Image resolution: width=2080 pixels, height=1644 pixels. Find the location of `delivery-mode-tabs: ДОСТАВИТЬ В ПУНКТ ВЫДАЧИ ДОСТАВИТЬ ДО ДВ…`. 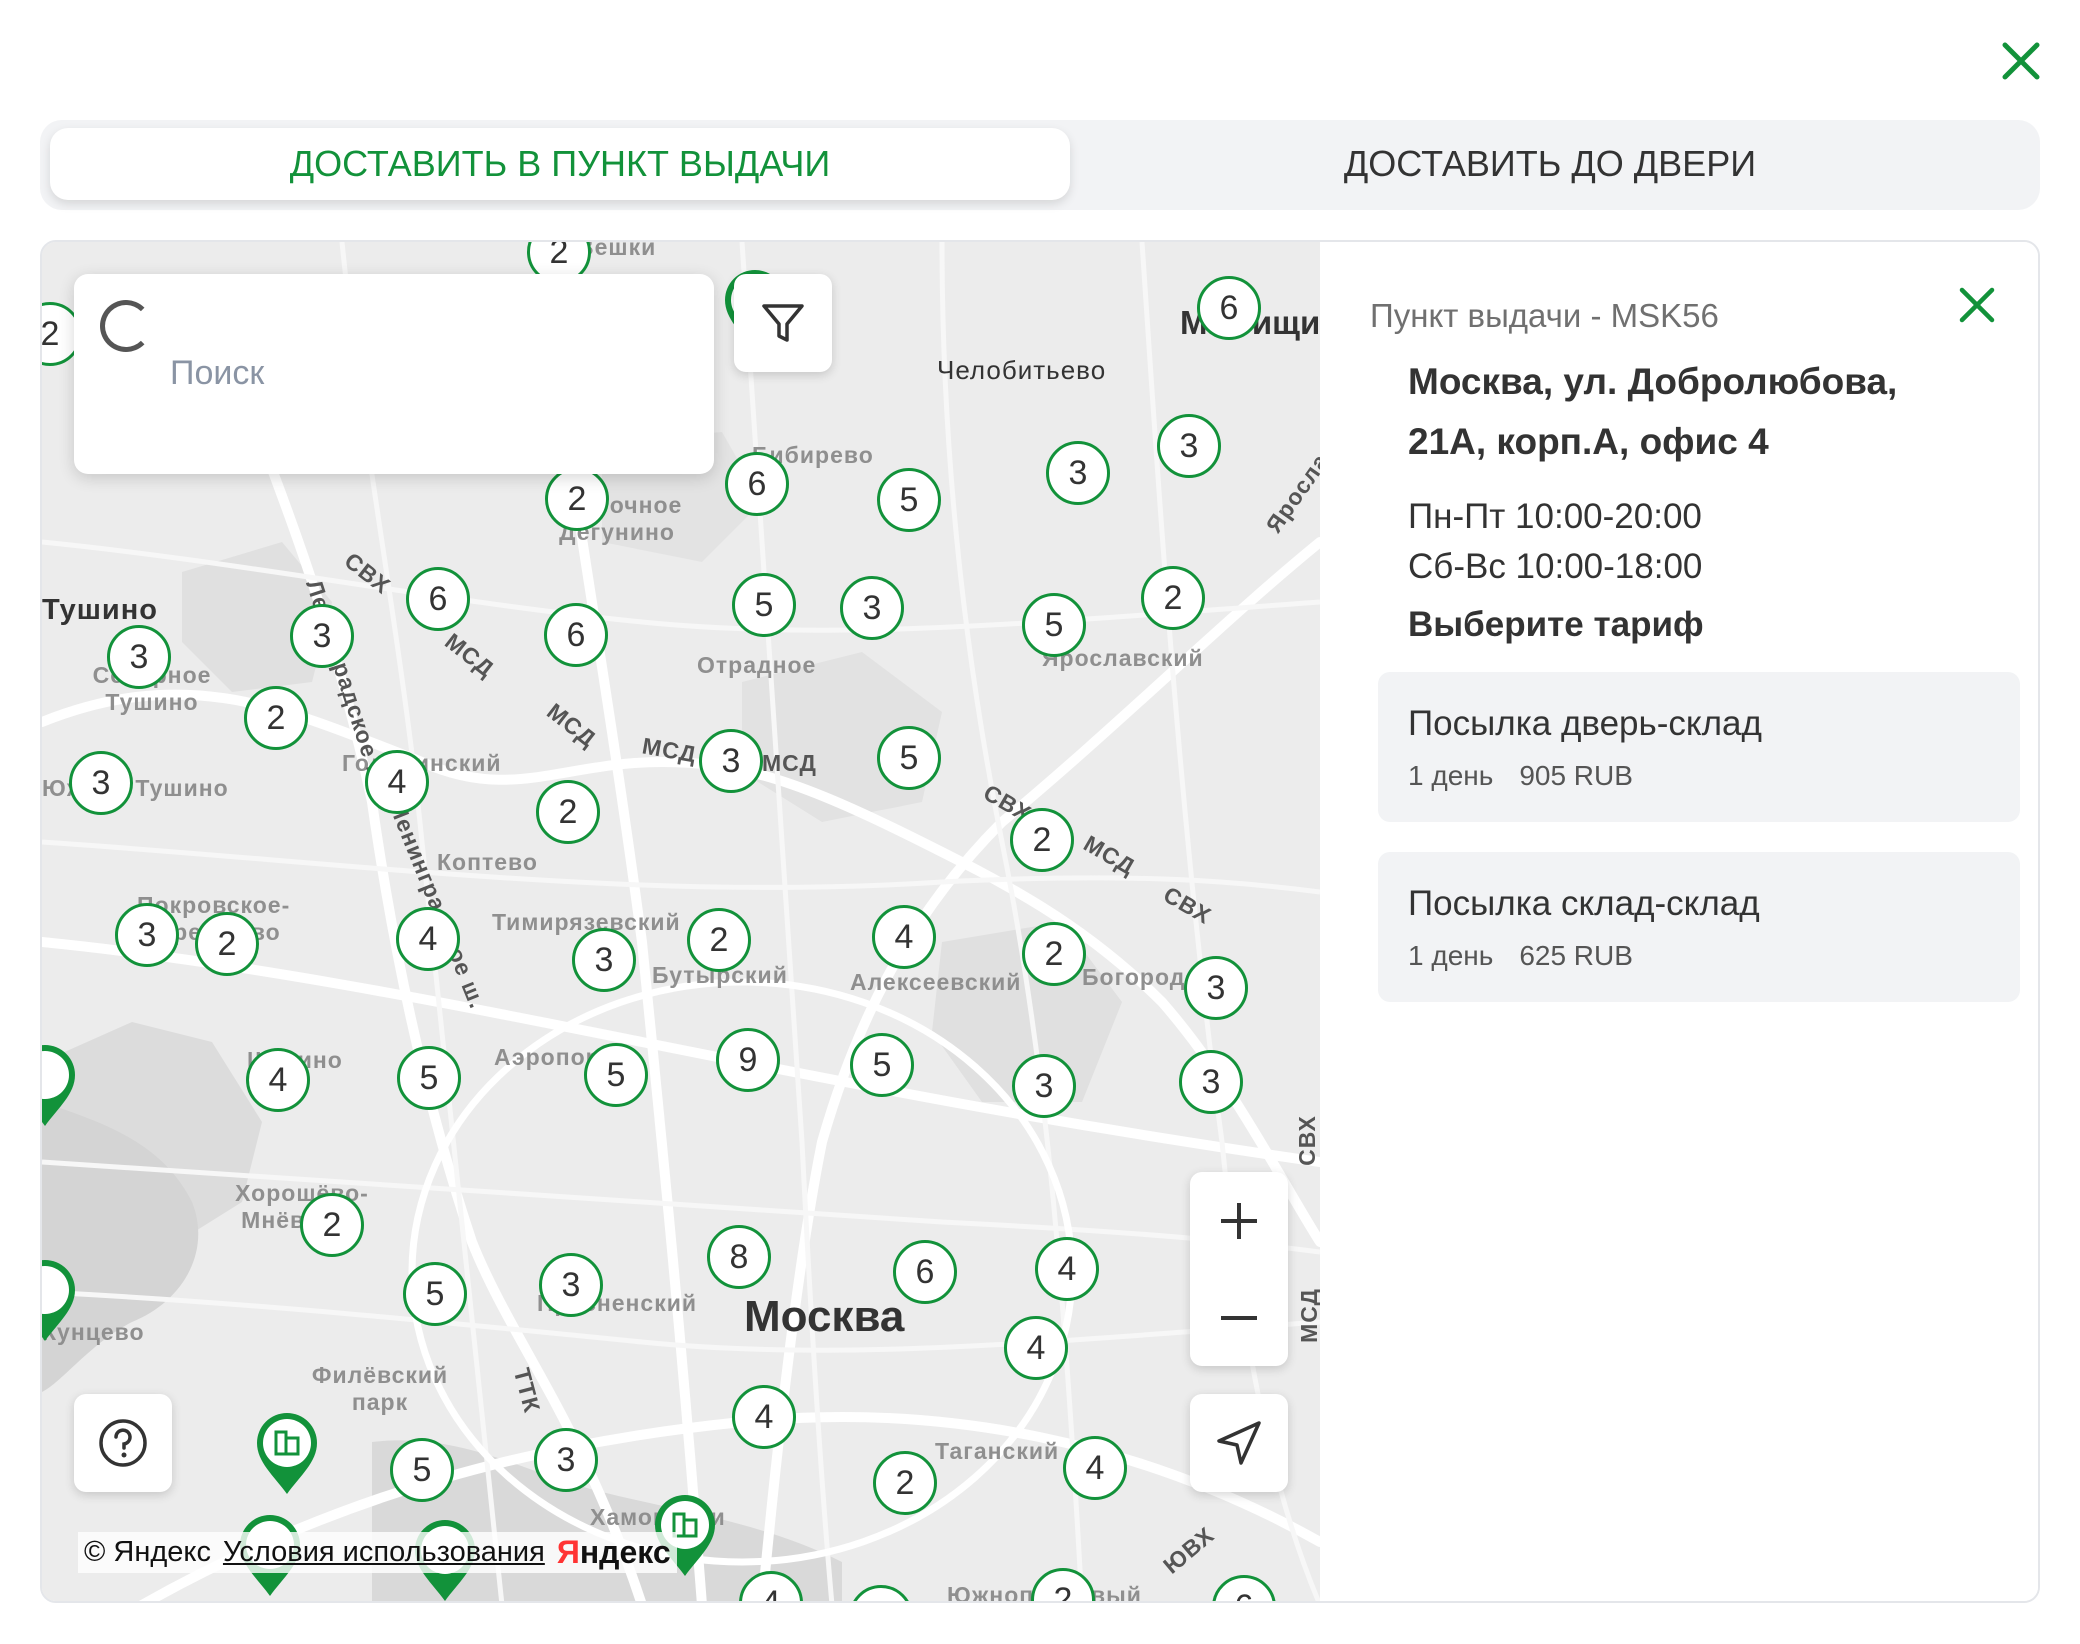

delivery-mode-tabs: ДОСТАВИТЬ В ПУНКТ ВЫДАЧИ ДОСТАВИТЬ ДО ДВ… is located at coordinates (1040, 165).